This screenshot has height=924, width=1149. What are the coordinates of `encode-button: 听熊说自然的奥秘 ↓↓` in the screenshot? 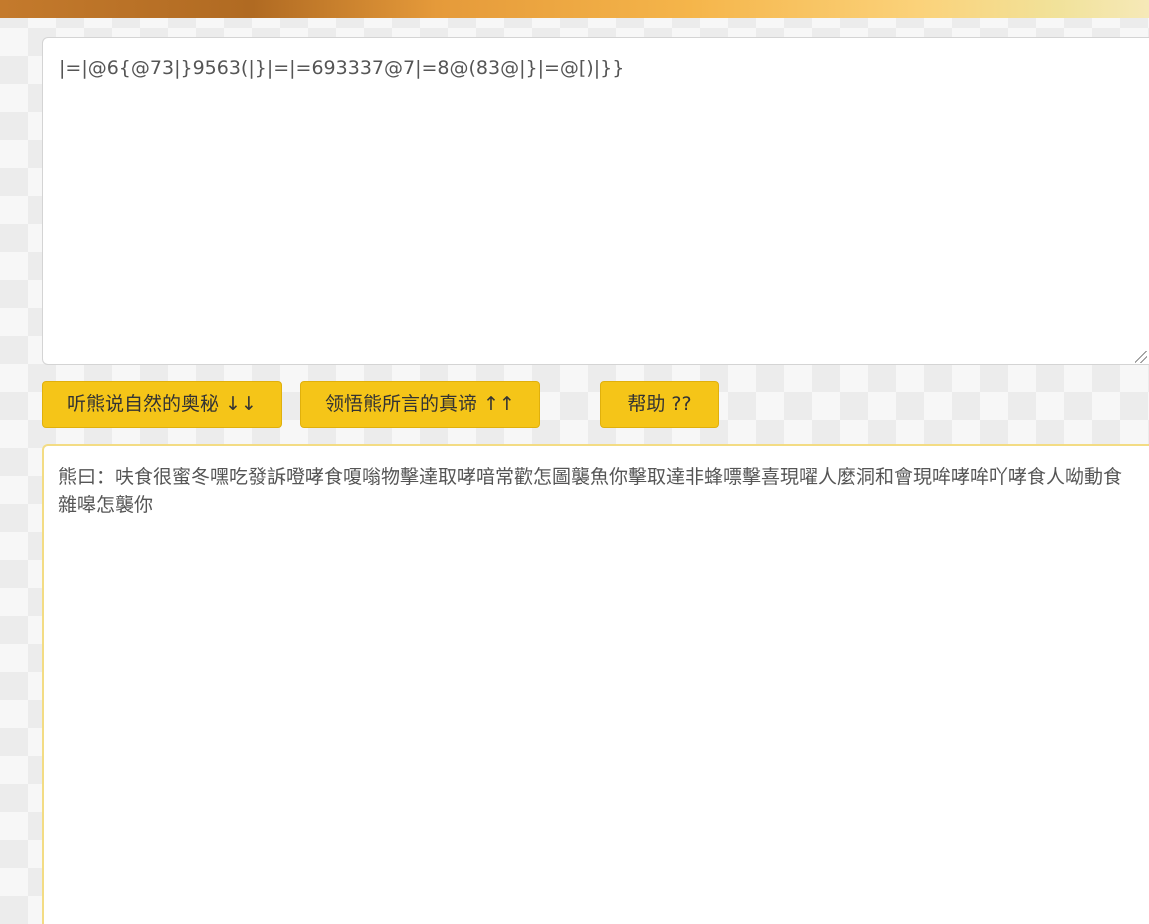 It's located at (162, 404).